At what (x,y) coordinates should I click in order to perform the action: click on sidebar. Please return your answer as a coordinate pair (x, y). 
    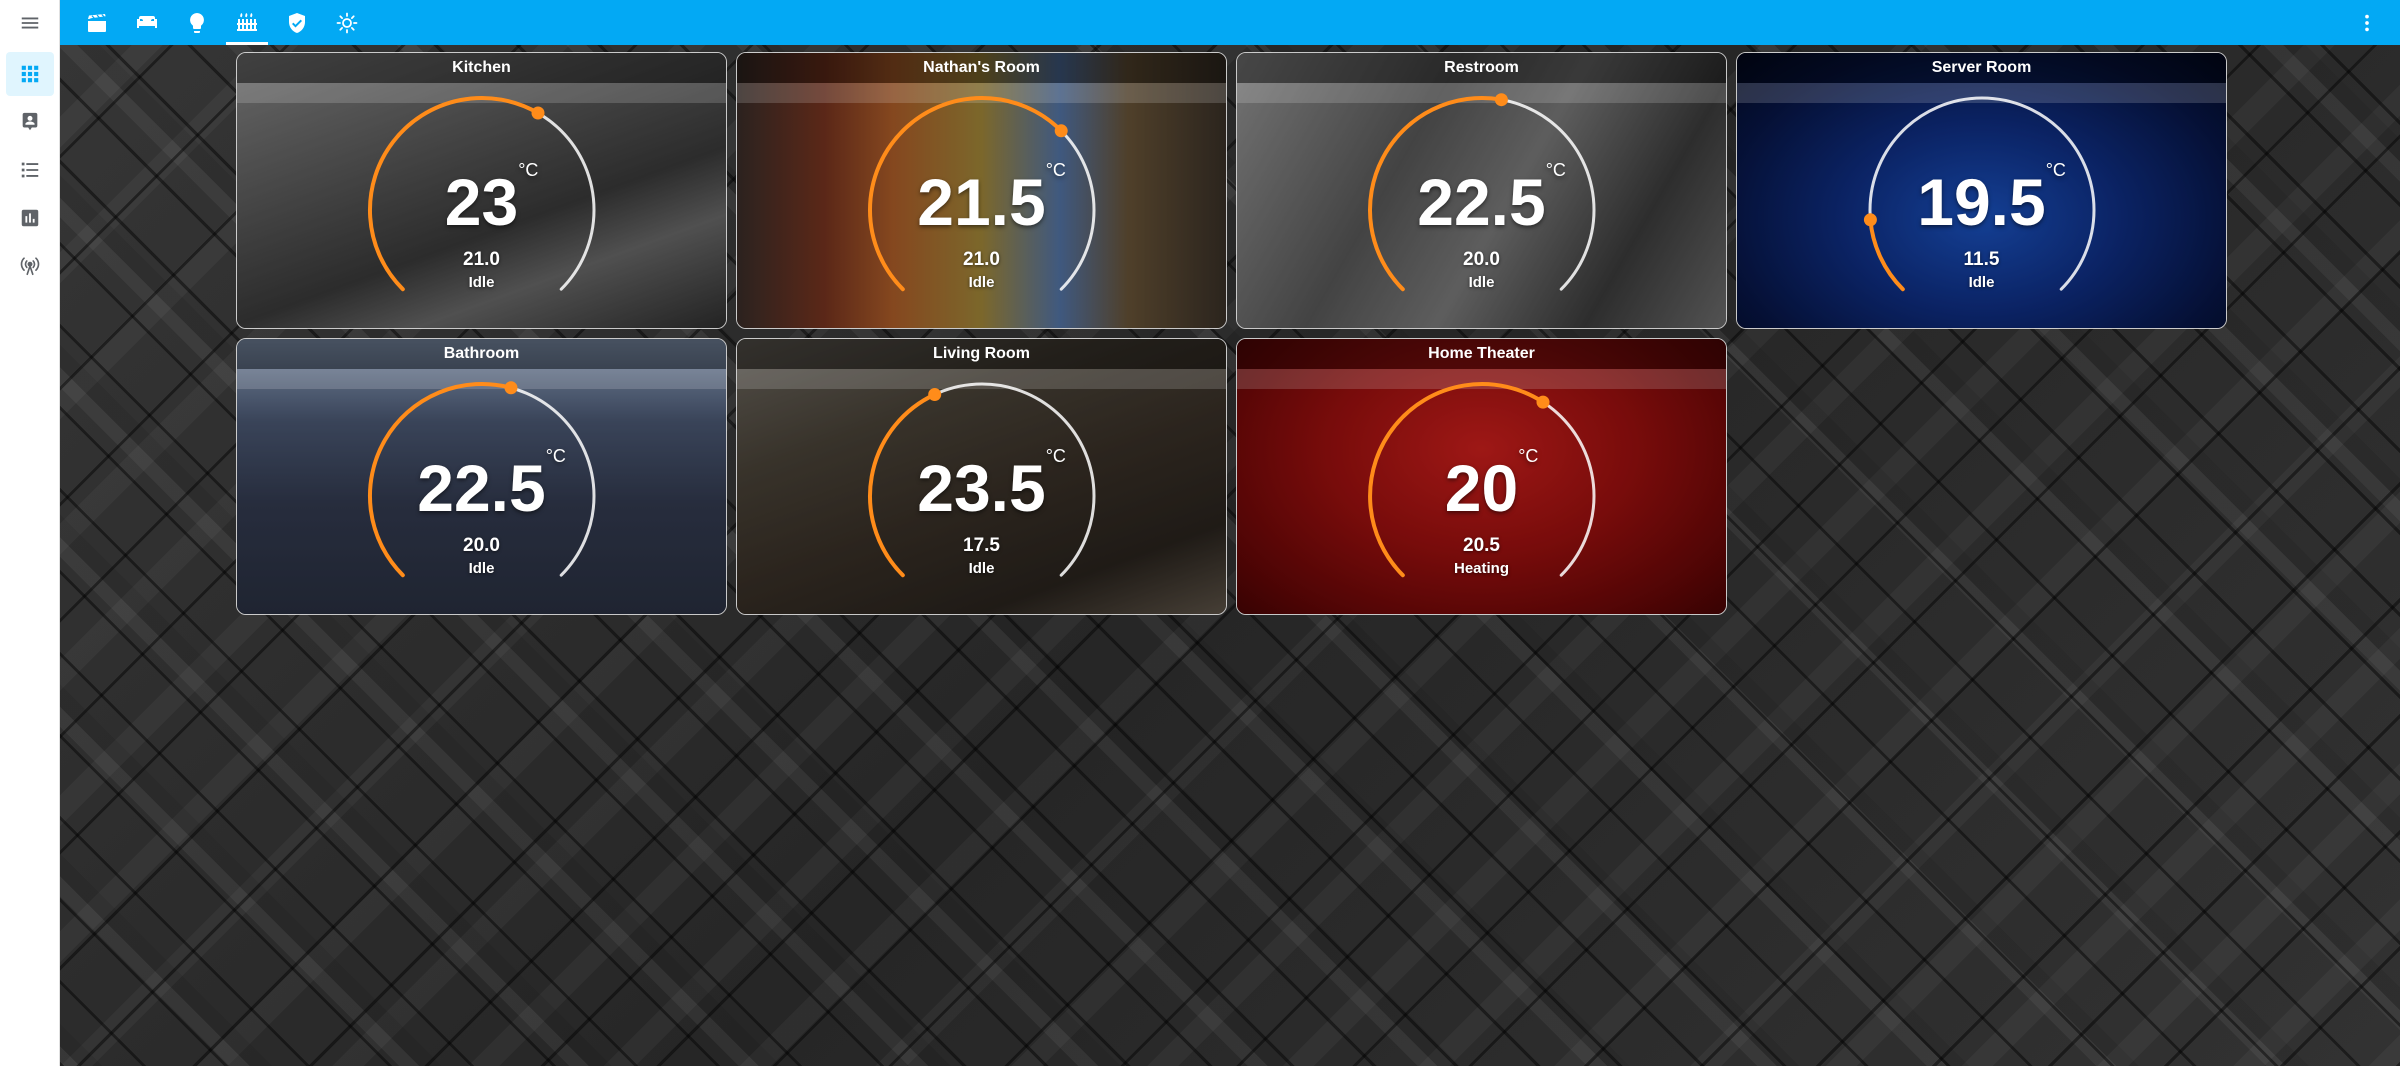
    Looking at the image, I should click on (30, 533).